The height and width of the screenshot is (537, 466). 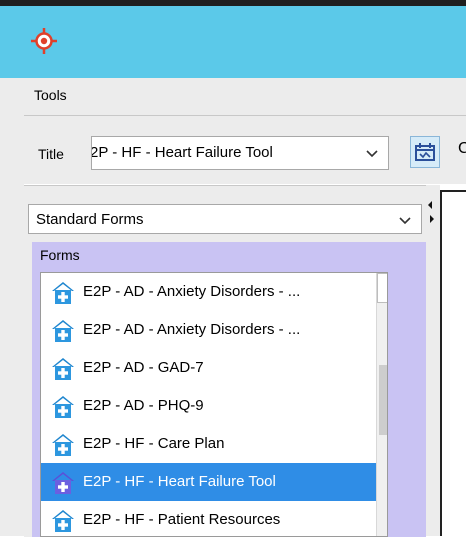 What do you see at coordinates (462, 148) in the screenshot?
I see `toolbar-truncated-label: C` at bounding box center [462, 148].